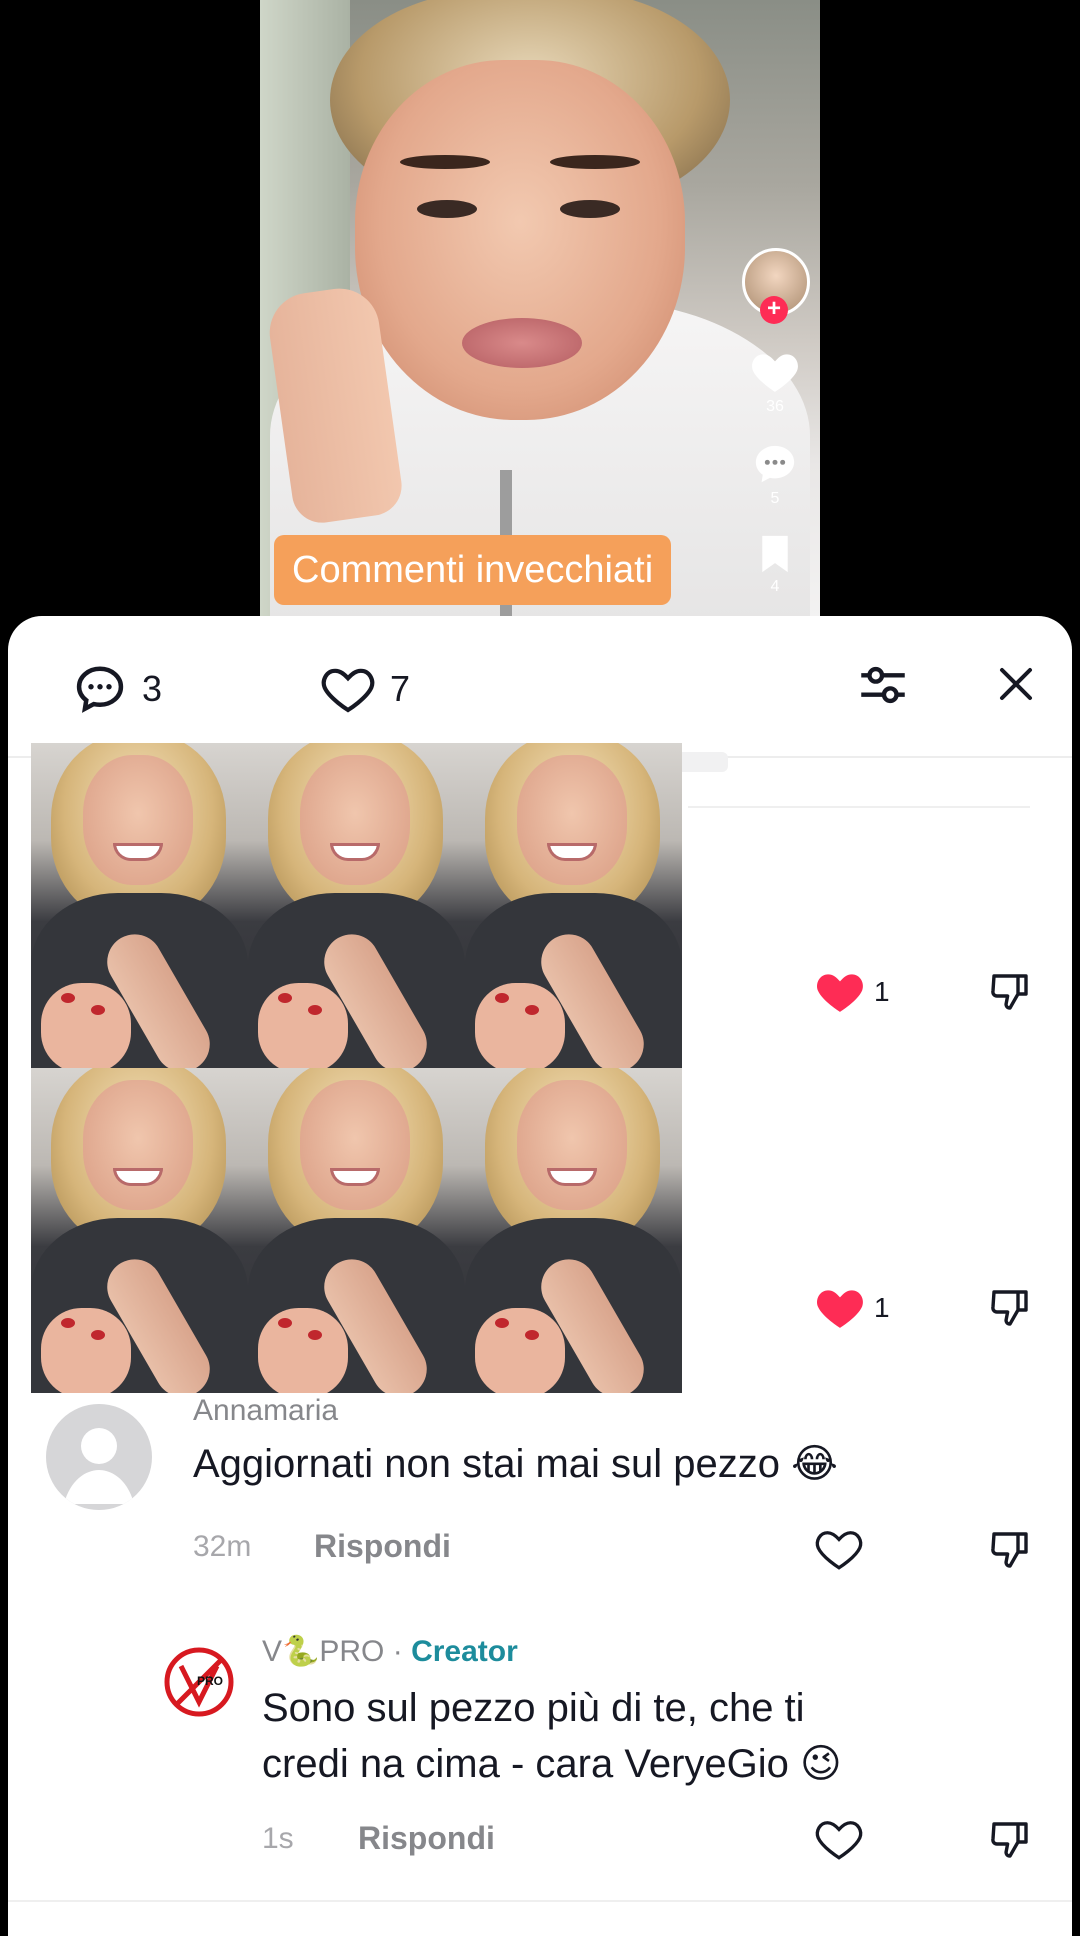  Describe the element at coordinates (210, 1681) in the screenshot. I see `avatar-badge-text: PRO` at that location.